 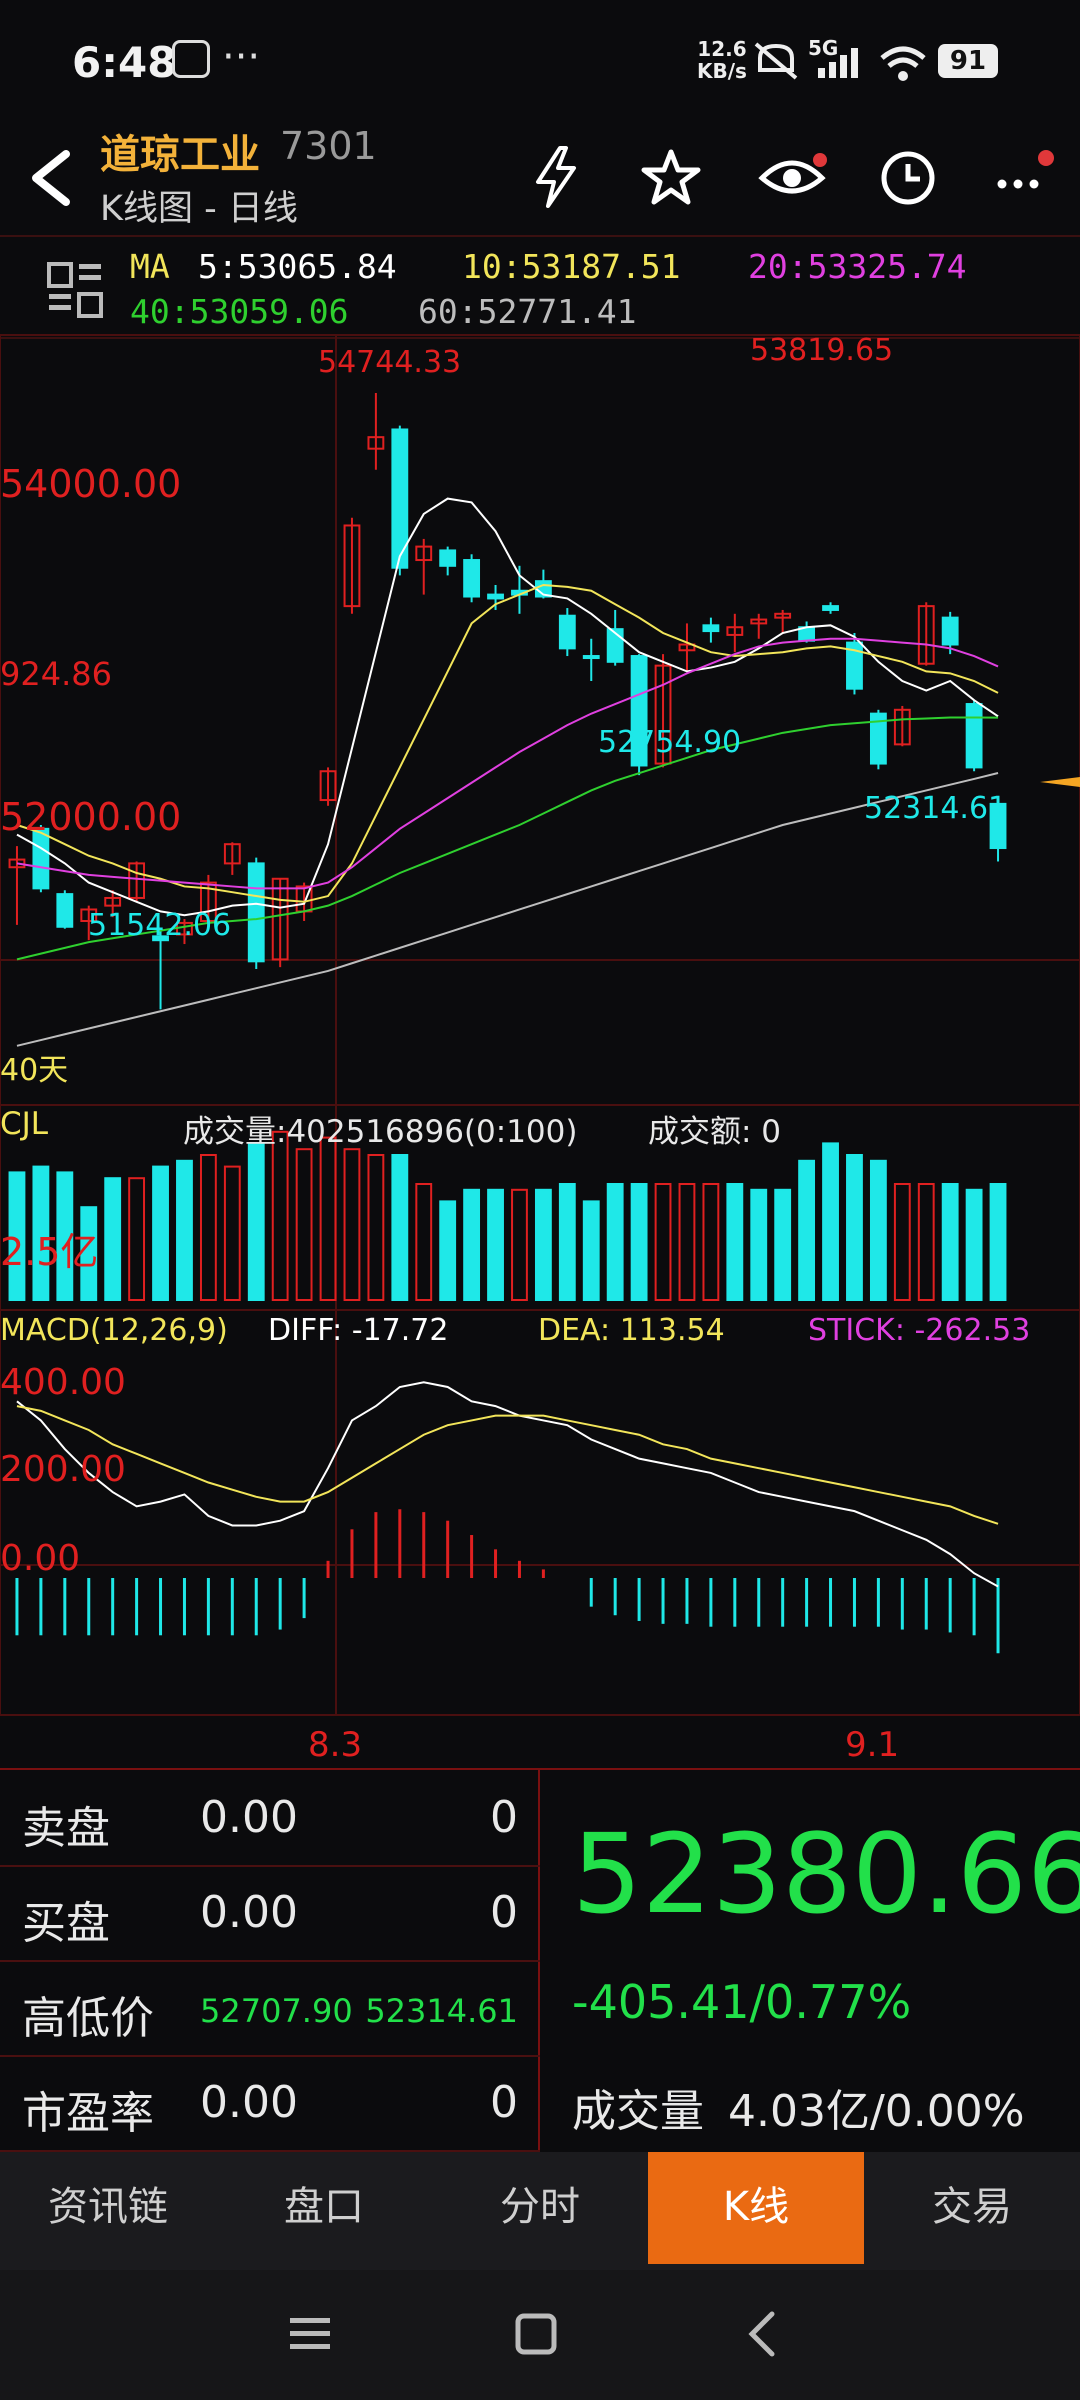 I want to click on macd-label: MACD(12,26,9), so click(x=114, y=1330).